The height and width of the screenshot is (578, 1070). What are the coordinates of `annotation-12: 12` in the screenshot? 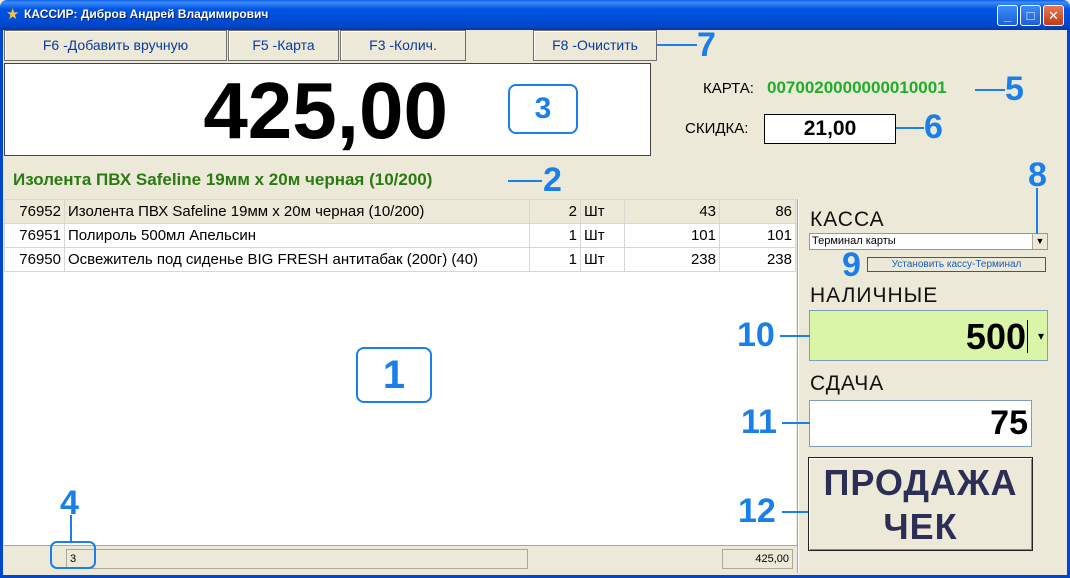 It's located at (757, 511).